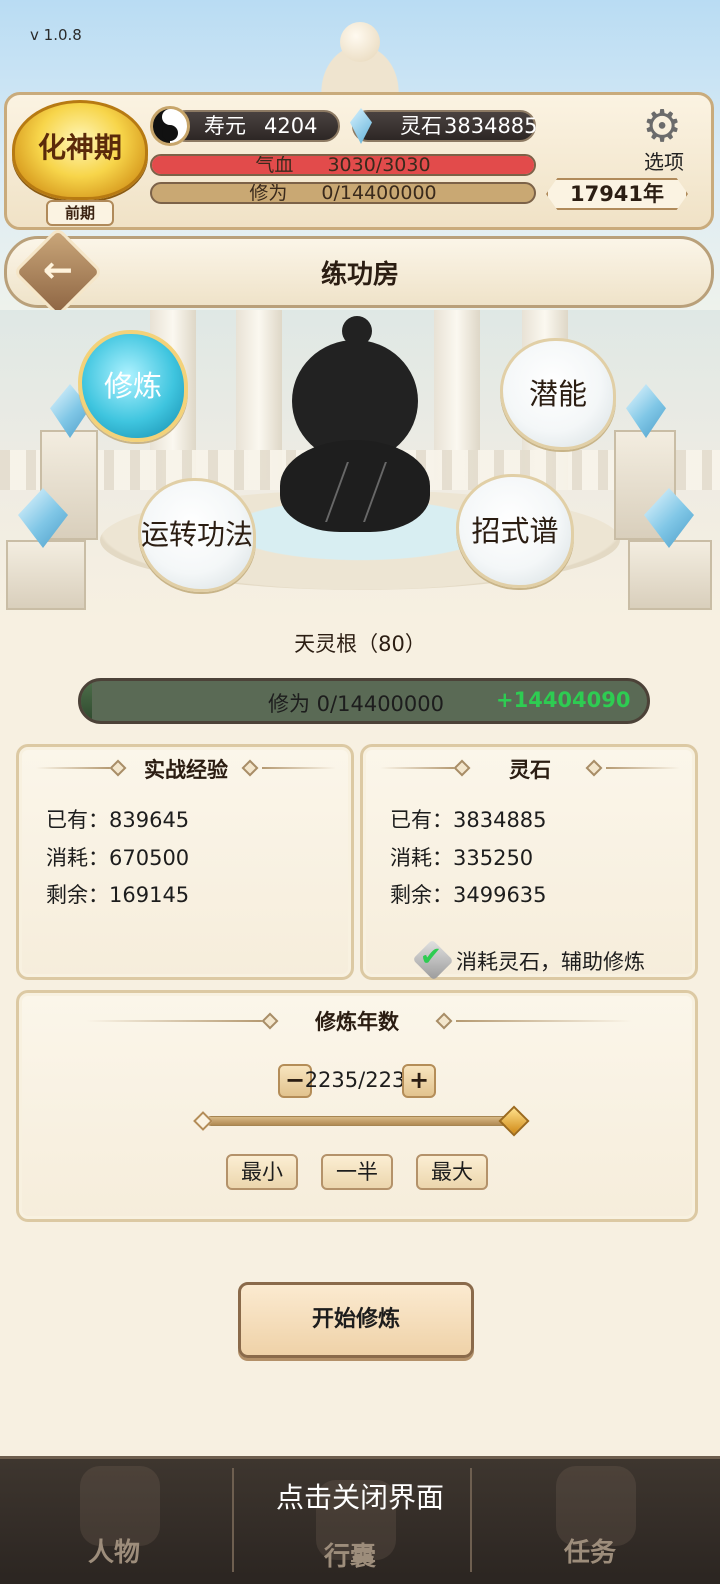 The height and width of the screenshot is (1584, 720). What do you see at coordinates (170, 126) in the screenshot?
I see `yin-yang-icon` at bounding box center [170, 126].